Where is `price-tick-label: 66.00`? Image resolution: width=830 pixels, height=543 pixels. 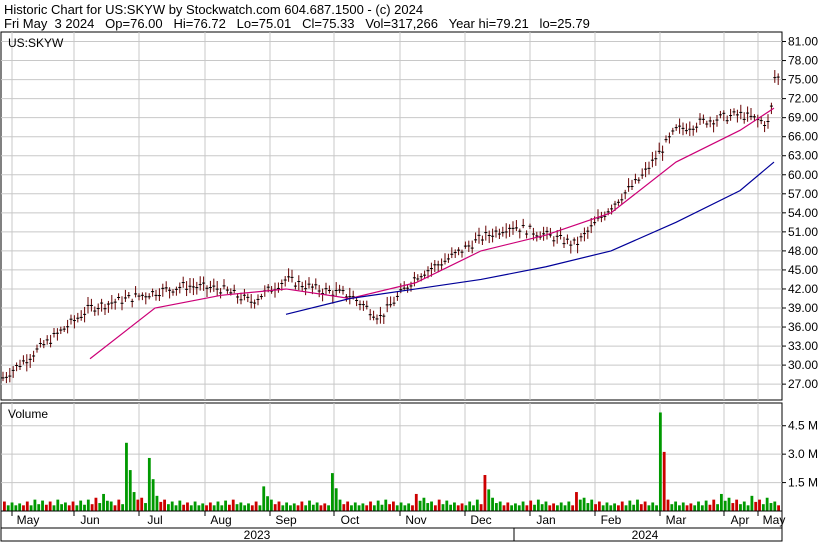
price-tick-label: 66.00 is located at coordinates (803, 137).